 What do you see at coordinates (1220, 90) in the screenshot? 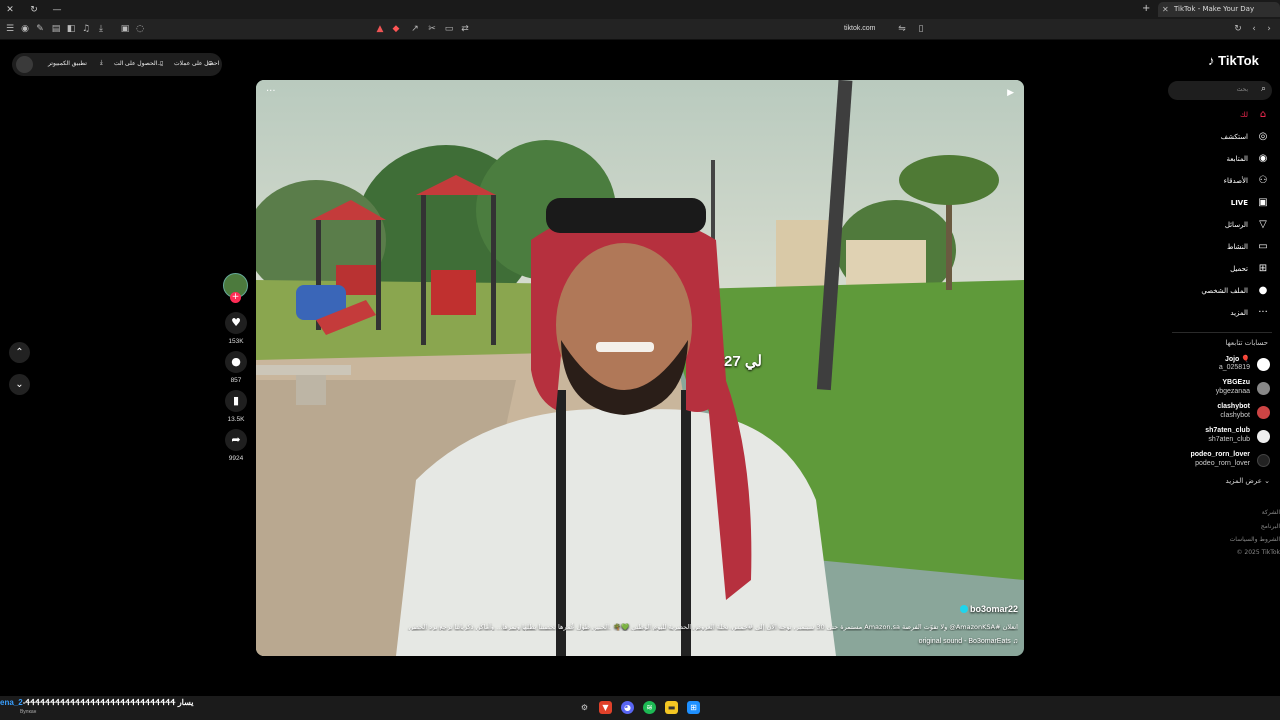
I see `search-input: بحث ⌕` at bounding box center [1220, 90].